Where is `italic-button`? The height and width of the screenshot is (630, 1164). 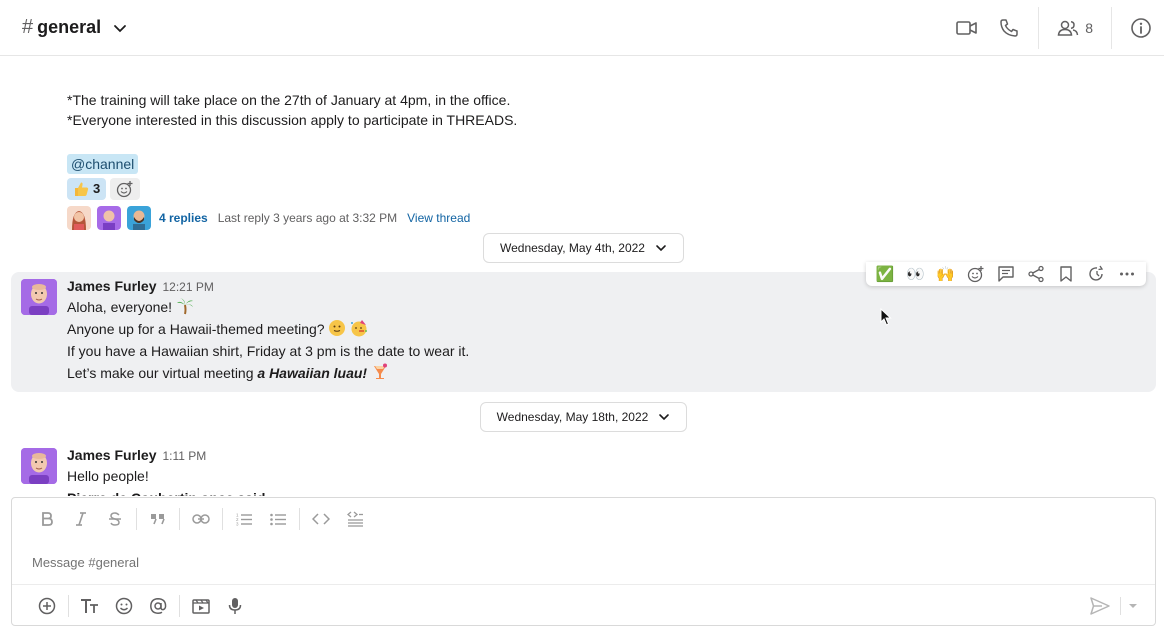 italic-button is located at coordinates (81, 519).